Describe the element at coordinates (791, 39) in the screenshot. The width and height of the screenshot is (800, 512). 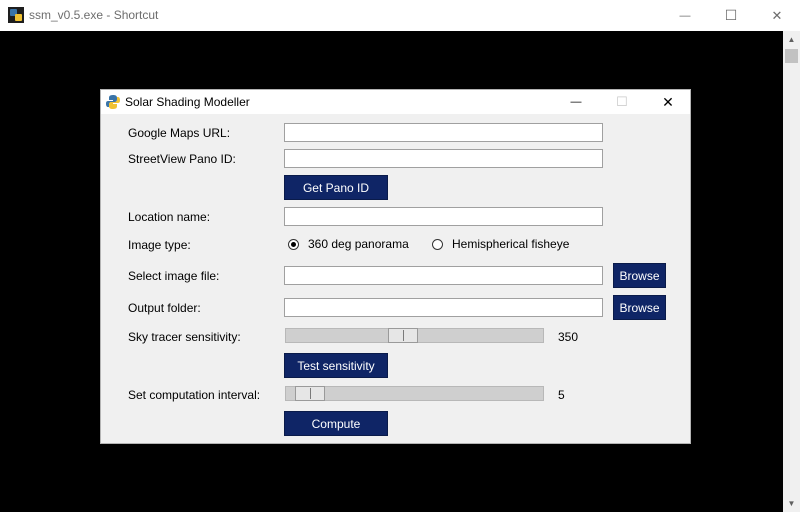
I see `scroll-up-icon: ▲` at that location.